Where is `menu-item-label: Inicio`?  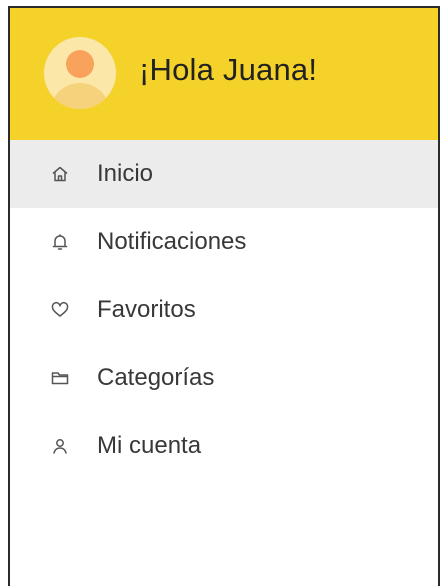 menu-item-label: Inicio is located at coordinates (125, 173).